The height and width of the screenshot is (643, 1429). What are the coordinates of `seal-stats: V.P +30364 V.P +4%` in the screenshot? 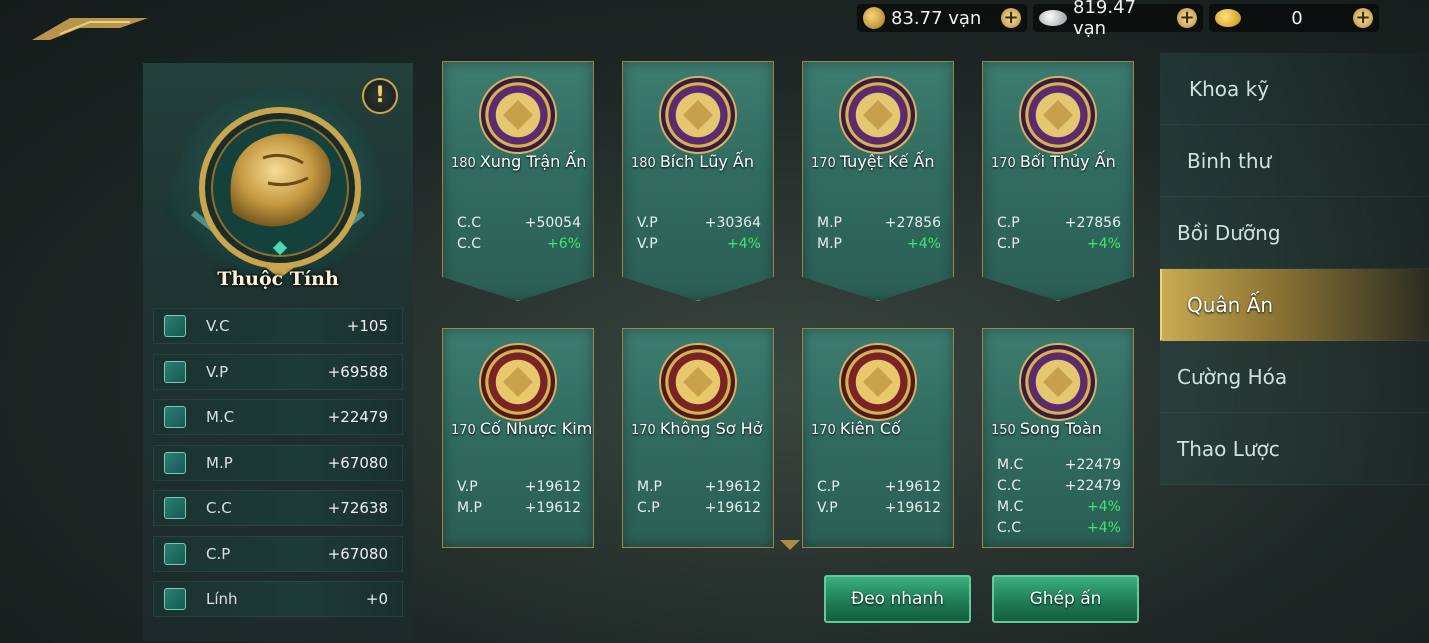 It's located at (699, 236).